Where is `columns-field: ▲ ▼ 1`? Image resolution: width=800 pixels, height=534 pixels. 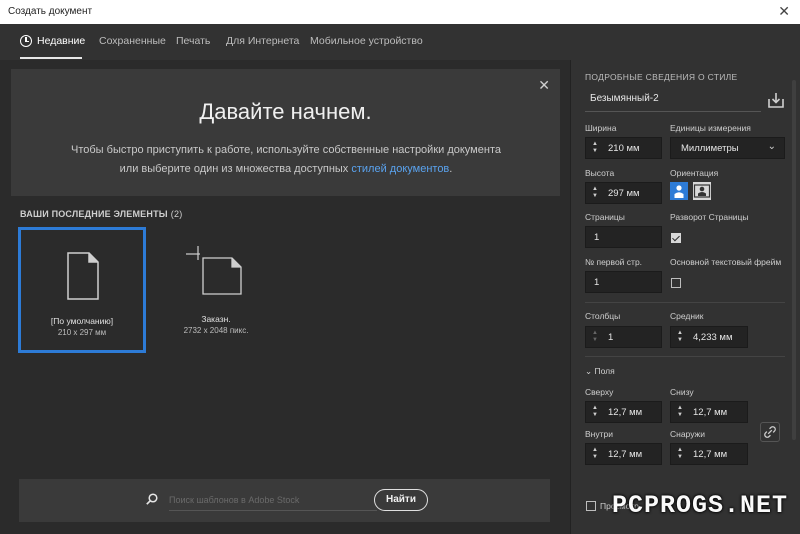
columns-field: ▲ ▼ 1 is located at coordinates (623, 337).